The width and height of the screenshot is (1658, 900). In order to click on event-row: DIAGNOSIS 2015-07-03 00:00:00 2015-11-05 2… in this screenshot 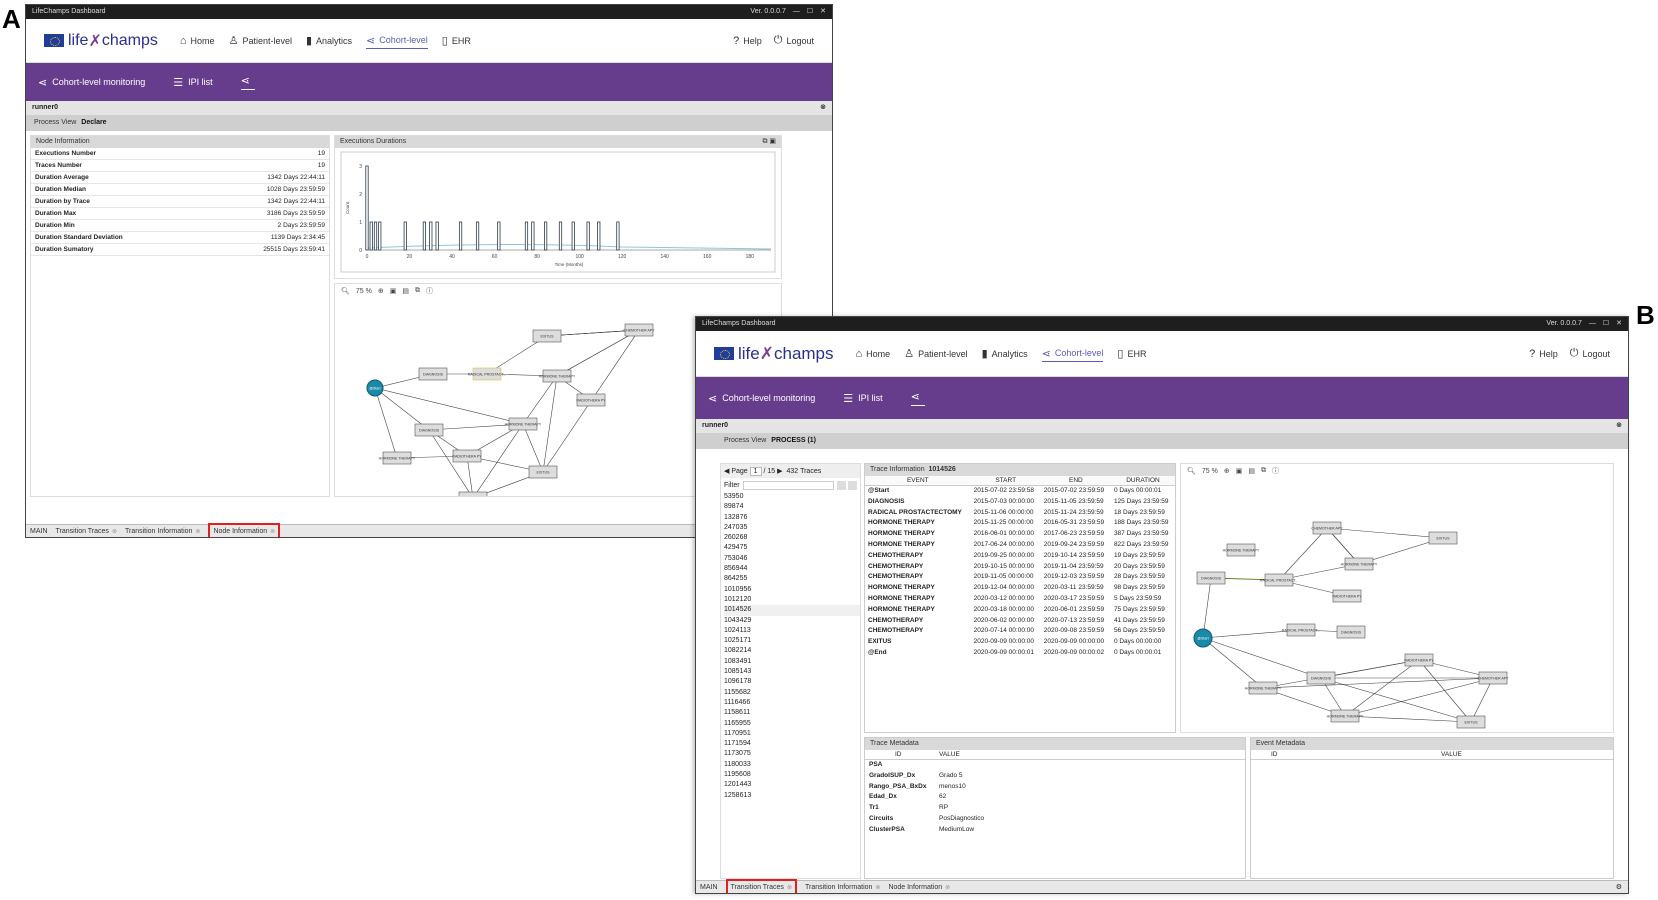, I will do `click(1020, 502)`.